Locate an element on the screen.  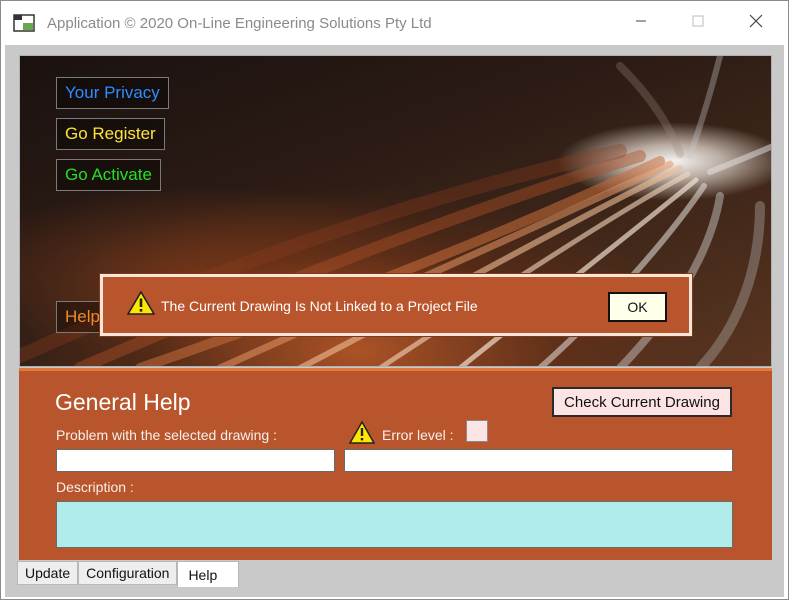
panel-title: General Help is located at coordinates (123, 402).